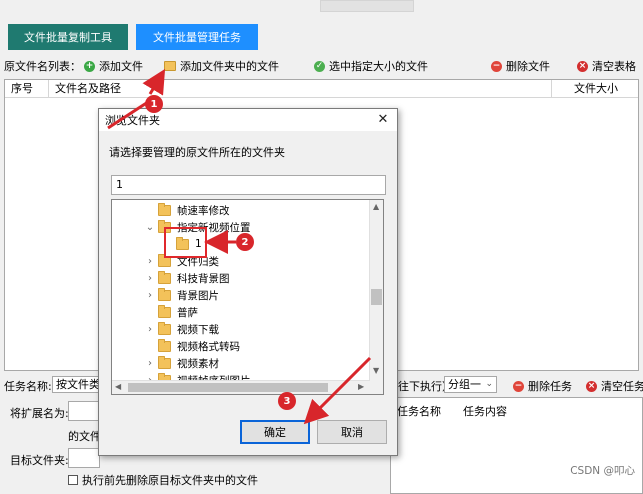  What do you see at coordinates (287, 401) in the screenshot?
I see `step-badge-3: 3` at bounding box center [287, 401].